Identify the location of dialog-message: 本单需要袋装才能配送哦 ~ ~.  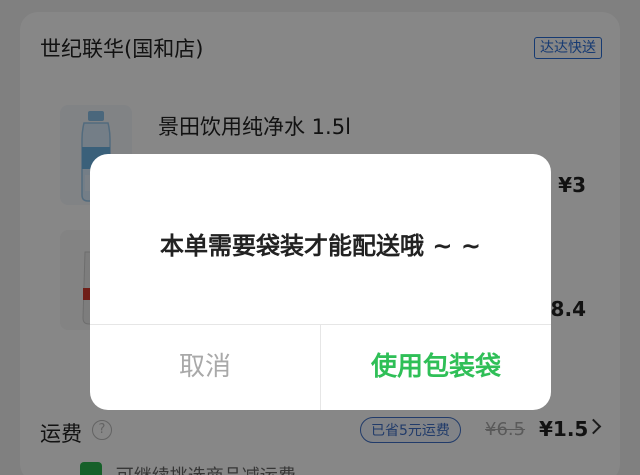
(320, 246).